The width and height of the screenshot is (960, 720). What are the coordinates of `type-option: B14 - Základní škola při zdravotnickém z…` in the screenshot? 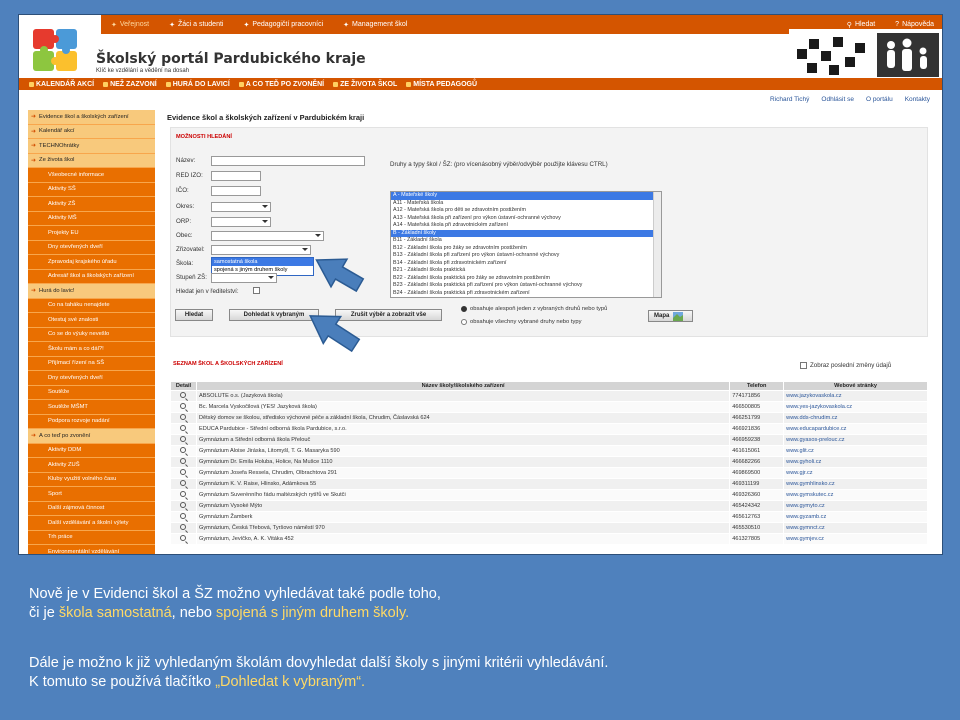 It's located at (526, 264).